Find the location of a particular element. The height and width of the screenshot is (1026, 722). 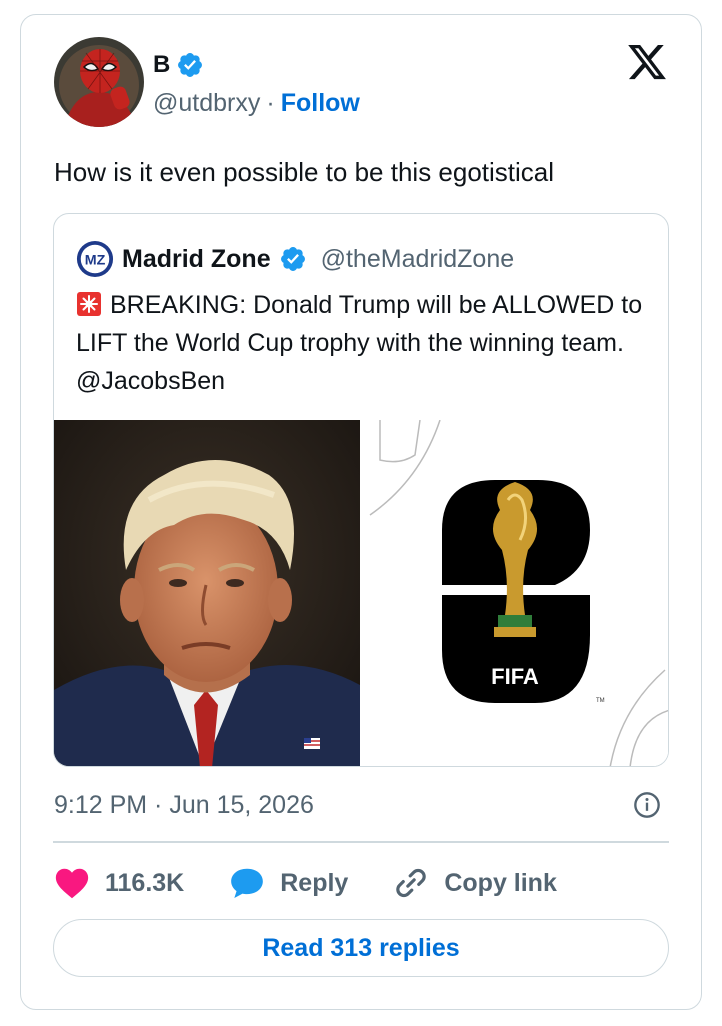

x-logo-icon is located at coordinates (647, 62).